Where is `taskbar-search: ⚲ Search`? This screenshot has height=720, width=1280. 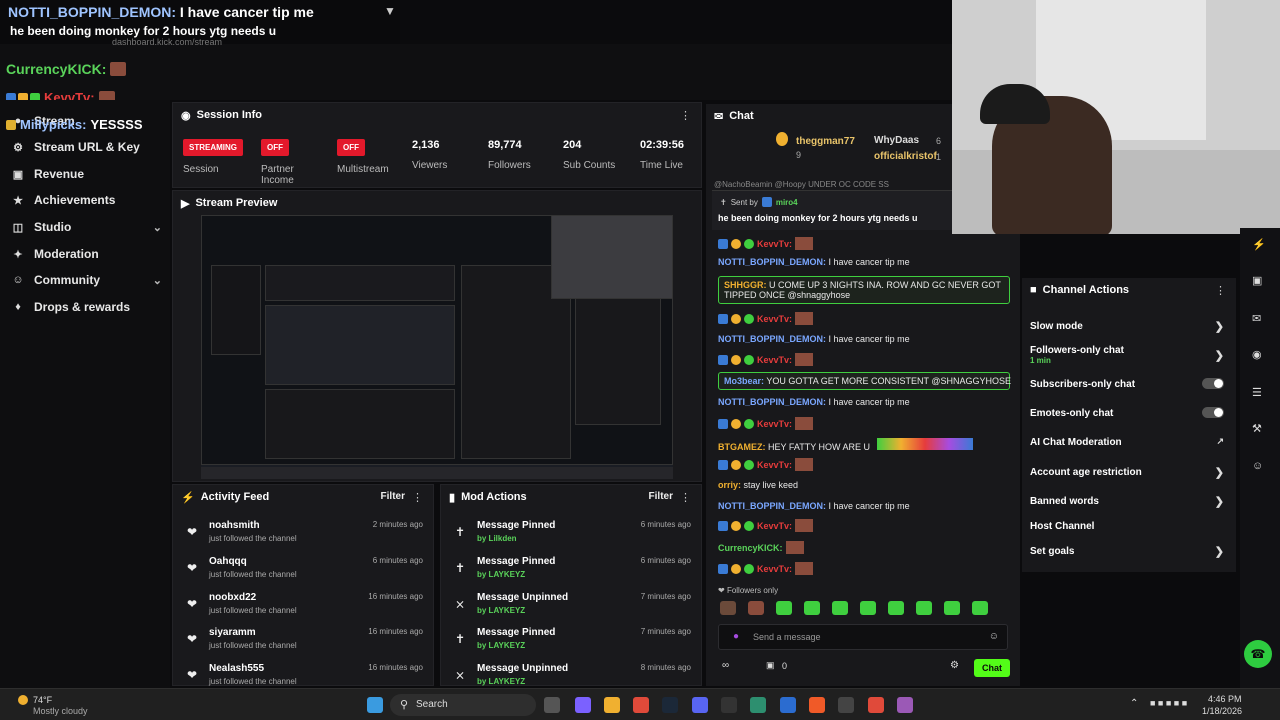
taskbar-search: ⚲ Search is located at coordinates (463, 705).